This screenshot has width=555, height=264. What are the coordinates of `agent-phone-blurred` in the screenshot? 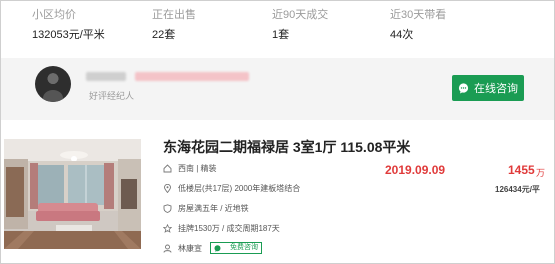 It's located at (192, 76).